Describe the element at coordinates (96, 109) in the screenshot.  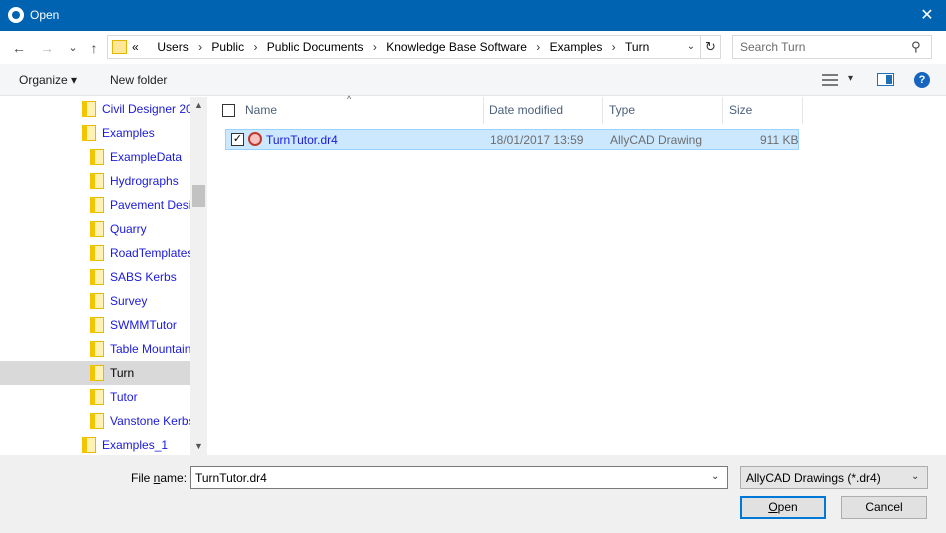
I see `tree-item-civil-designer: Civil Designer 20` at that location.